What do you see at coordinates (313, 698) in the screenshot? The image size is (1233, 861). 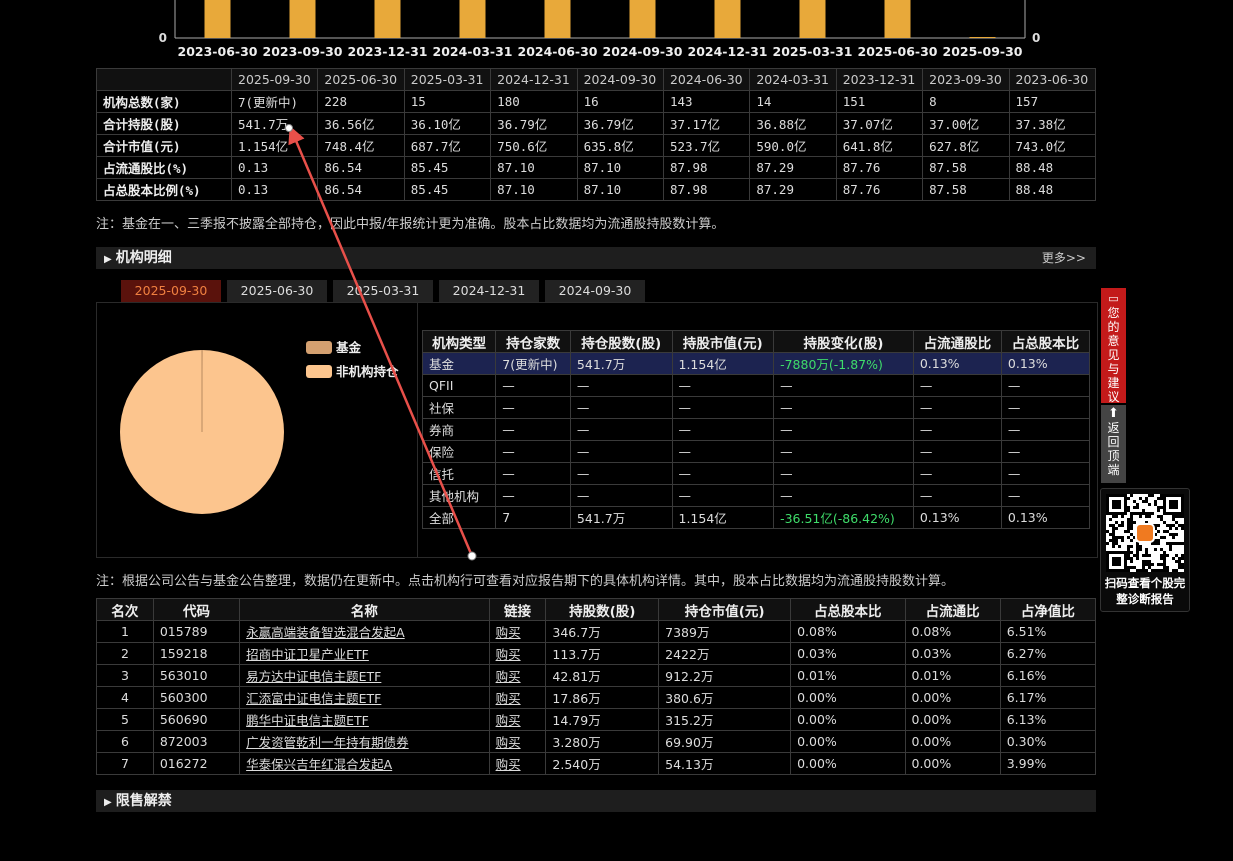 I see `fund-name-link: 汇添富中证电信主题ETF` at bounding box center [313, 698].